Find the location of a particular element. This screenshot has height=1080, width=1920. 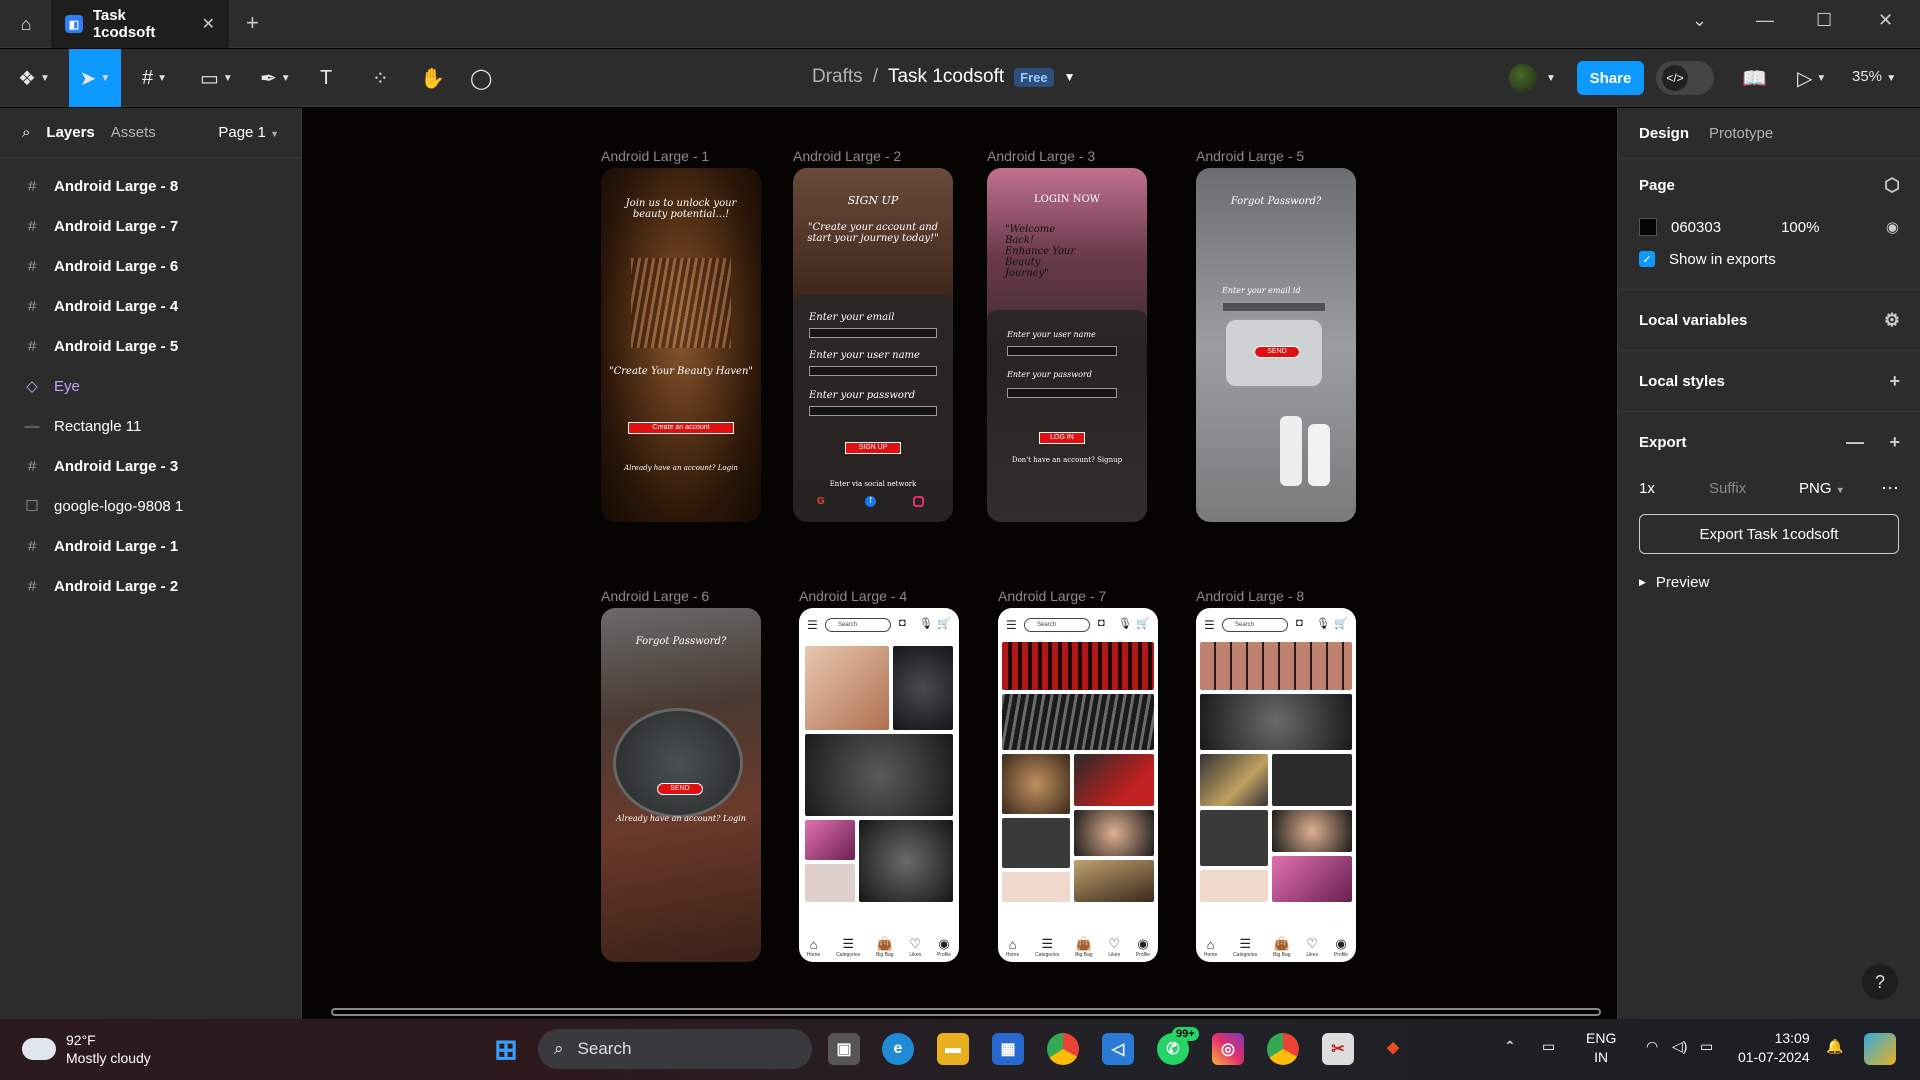

horizontal-scrollbar is located at coordinates (966, 1012).